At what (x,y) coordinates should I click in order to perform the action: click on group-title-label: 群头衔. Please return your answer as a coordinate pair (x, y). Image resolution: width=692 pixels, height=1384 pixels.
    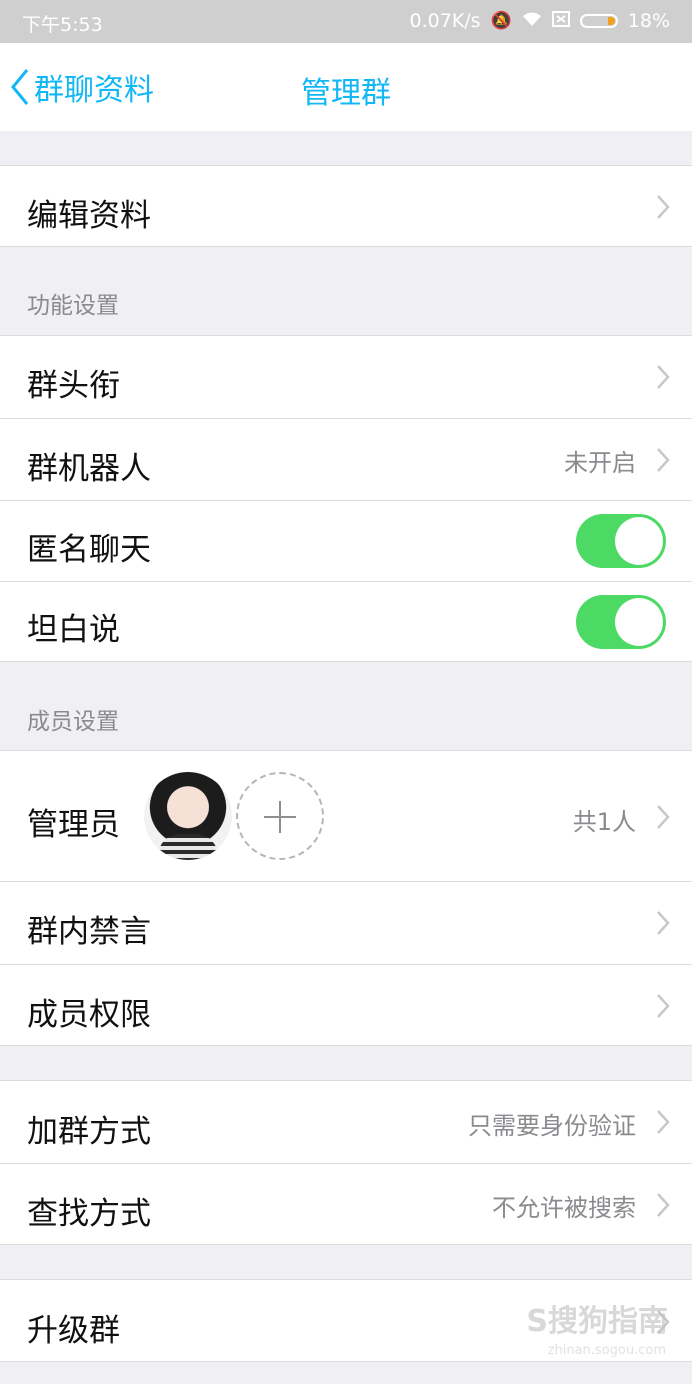
    Looking at the image, I should click on (73, 386).